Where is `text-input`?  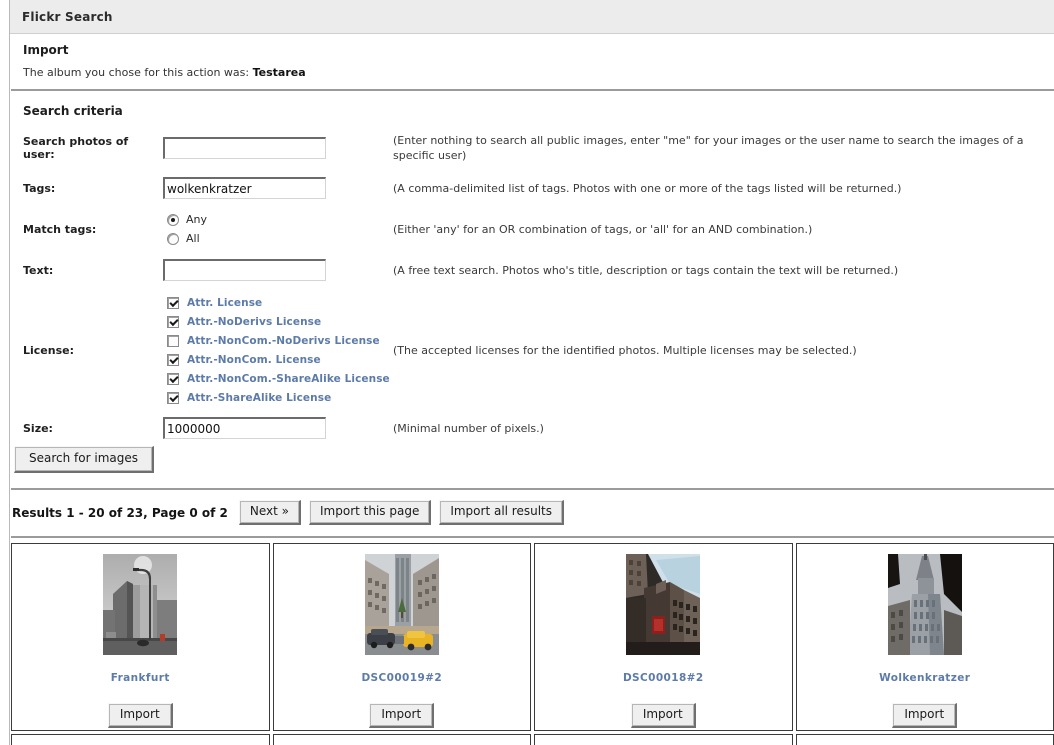
text-input is located at coordinates (244, 270).